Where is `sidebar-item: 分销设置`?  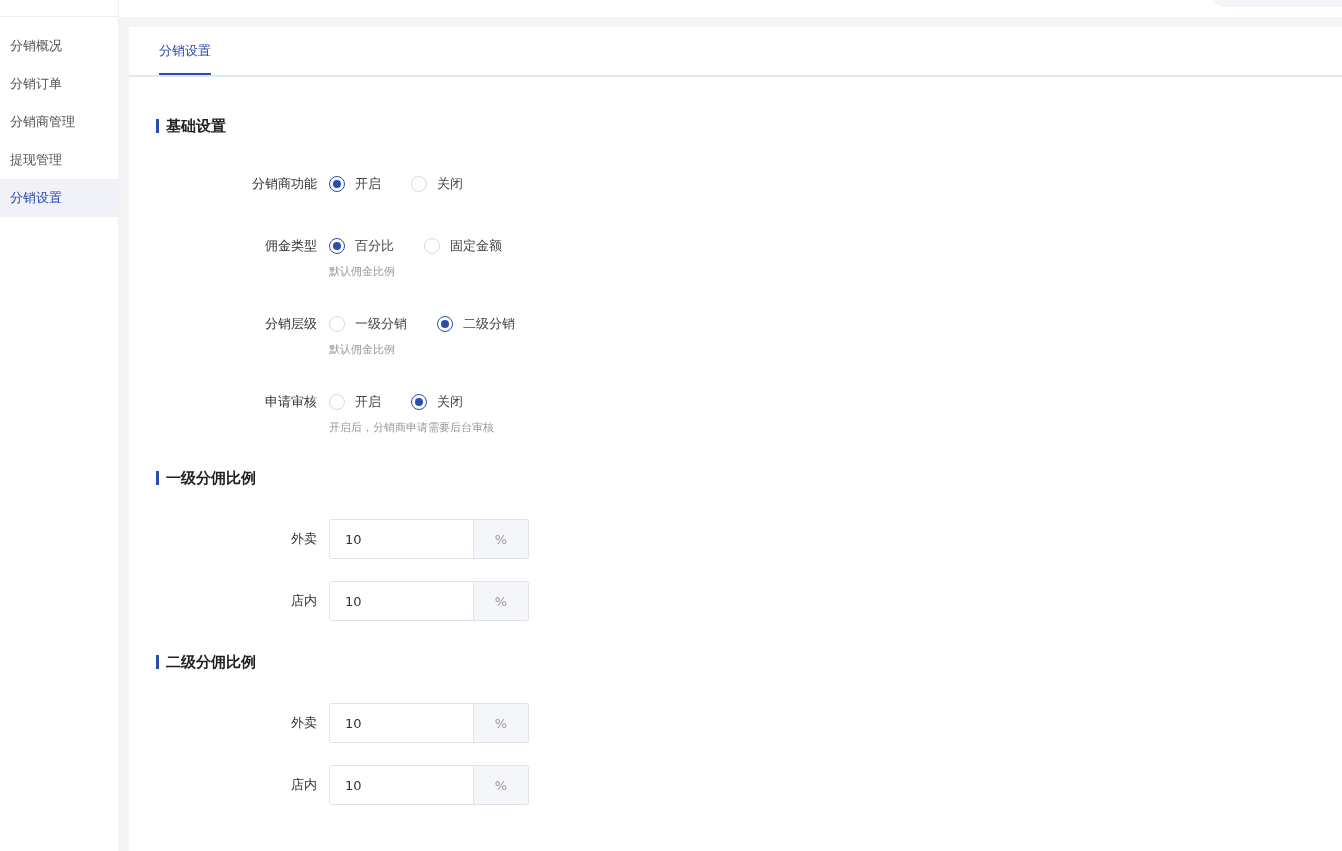
sidebar-item: 分销设置 is located at coordinates (59, 198).